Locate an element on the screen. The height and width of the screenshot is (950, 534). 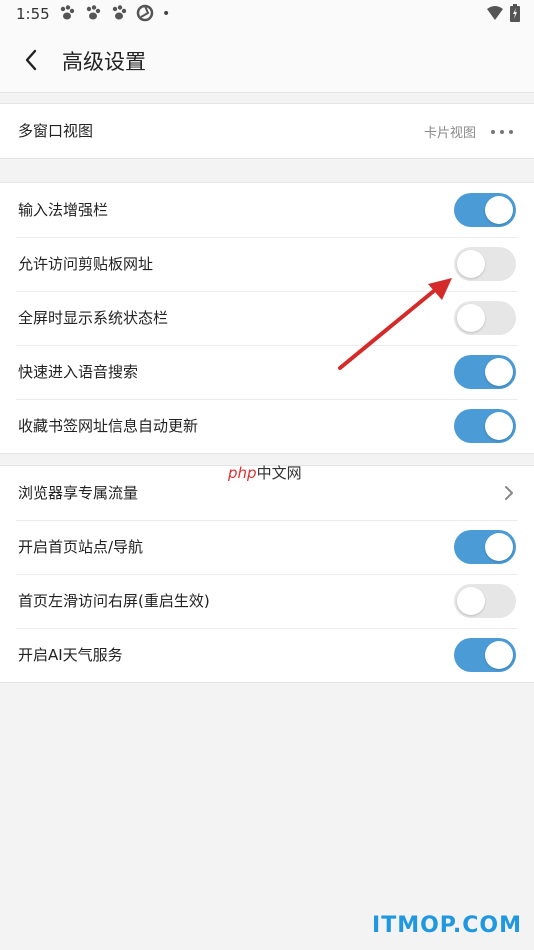
multi-window-view-row: 多窗口视图 卡片视图 is located at coordinates (267, 131).